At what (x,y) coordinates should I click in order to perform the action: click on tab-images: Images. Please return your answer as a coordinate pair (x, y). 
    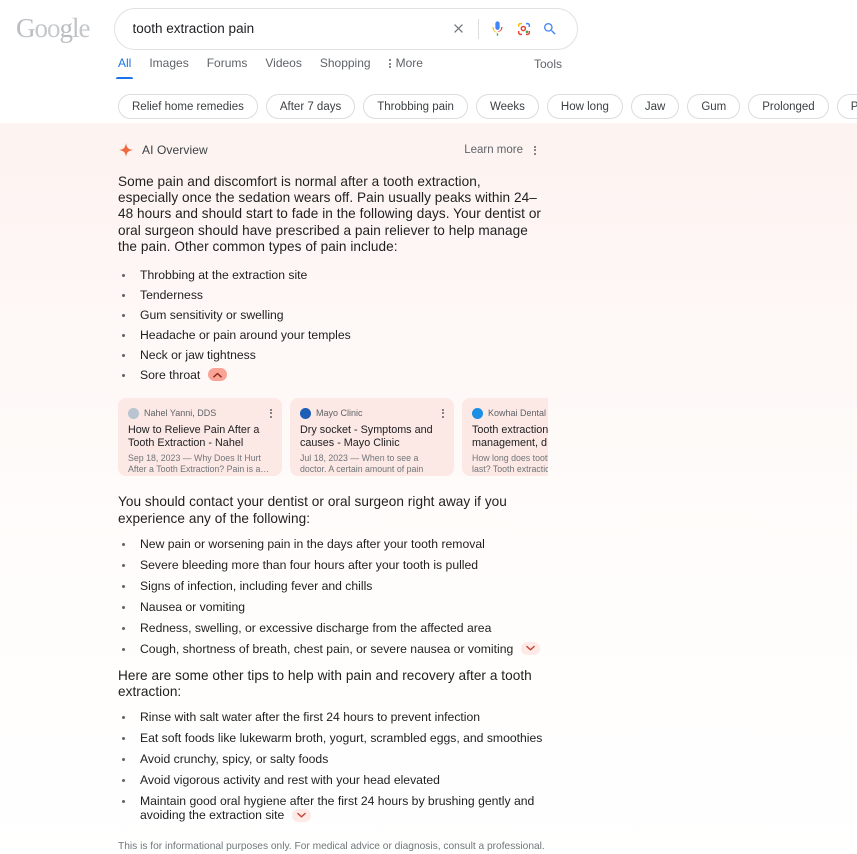
    Looking at the image, I should click on (168, 68).